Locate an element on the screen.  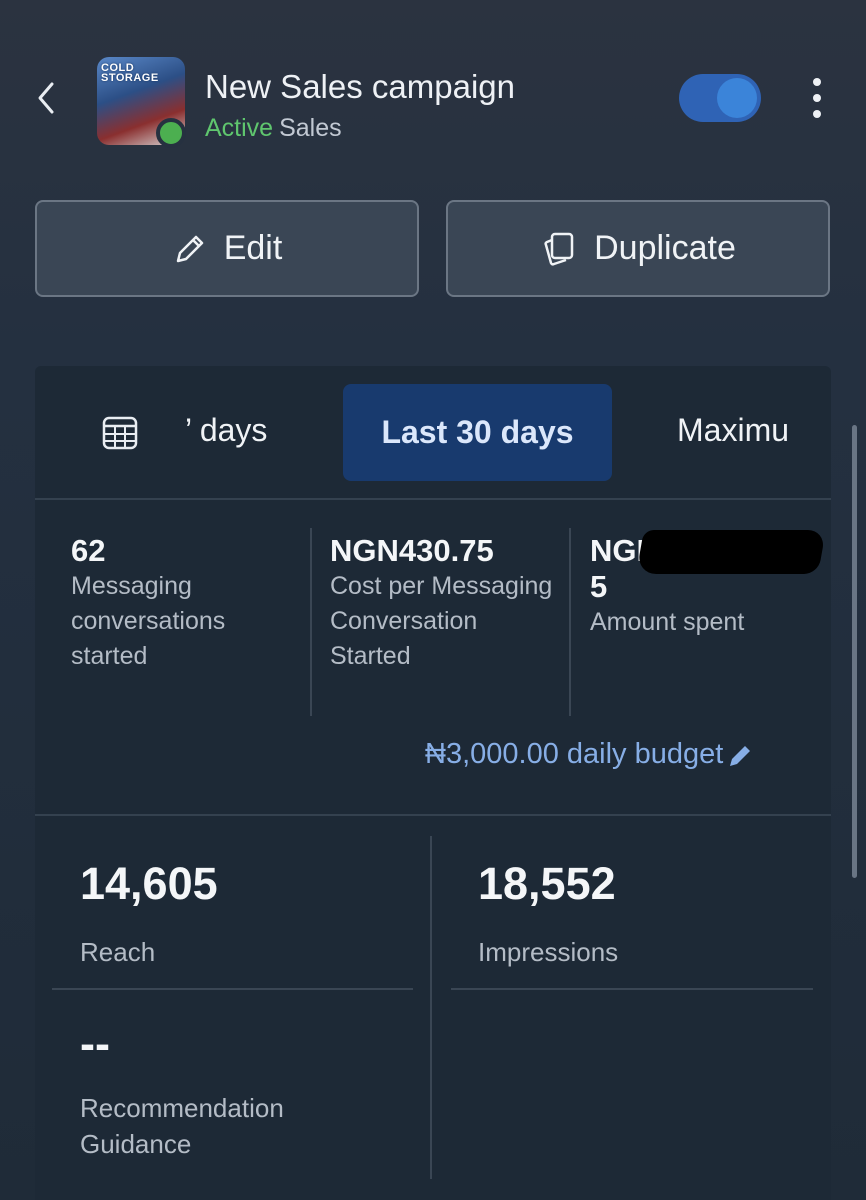
redaction-mark is located at coordinates (731, 552).